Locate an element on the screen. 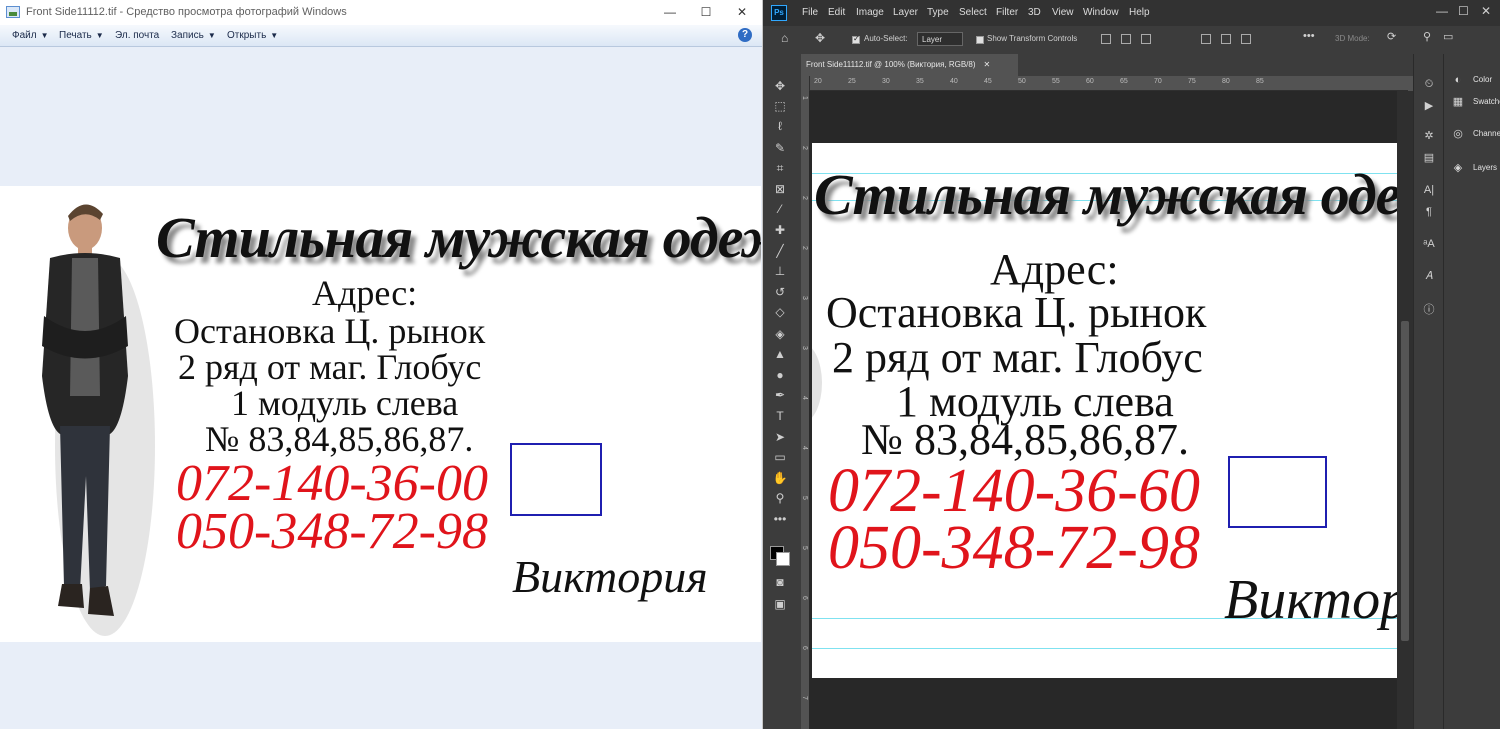  chevron-down-icon: ▼ is located at coordinates (99, 35).